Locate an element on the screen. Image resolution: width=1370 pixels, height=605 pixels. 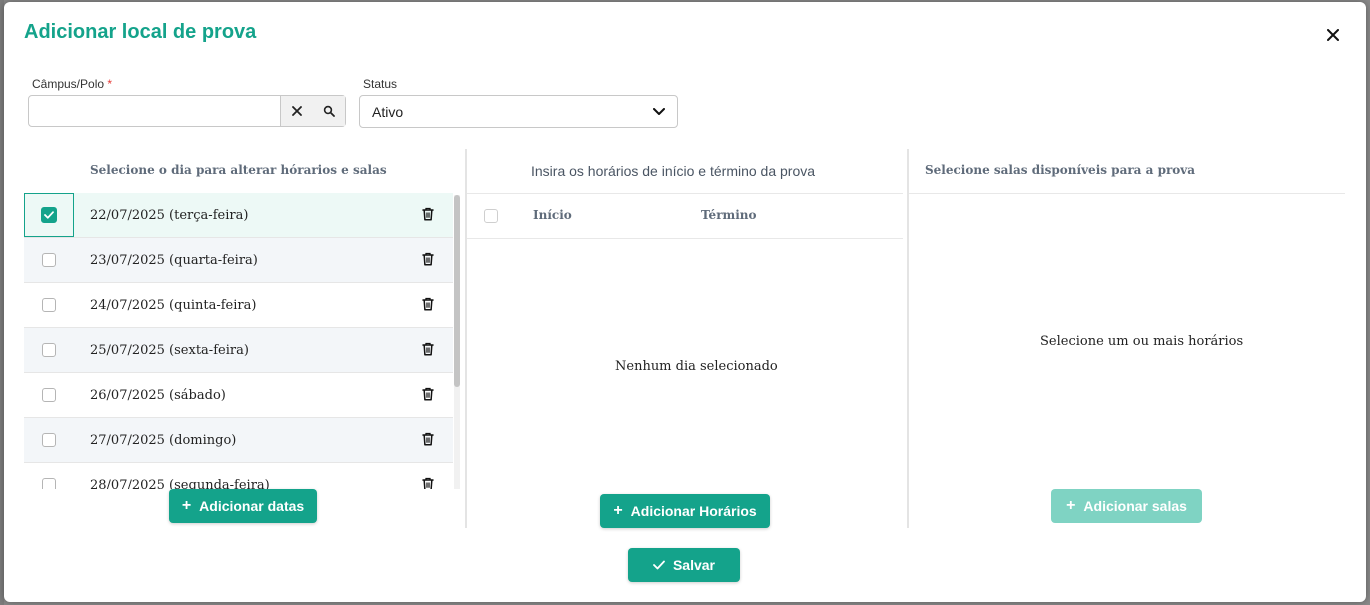
start-column-header: Início is located at coordinates (552, 215).